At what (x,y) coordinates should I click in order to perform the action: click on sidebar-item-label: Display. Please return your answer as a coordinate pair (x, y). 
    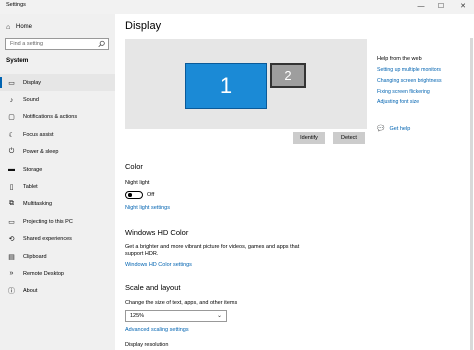
    Looking at the image, I should click on (32, 82).